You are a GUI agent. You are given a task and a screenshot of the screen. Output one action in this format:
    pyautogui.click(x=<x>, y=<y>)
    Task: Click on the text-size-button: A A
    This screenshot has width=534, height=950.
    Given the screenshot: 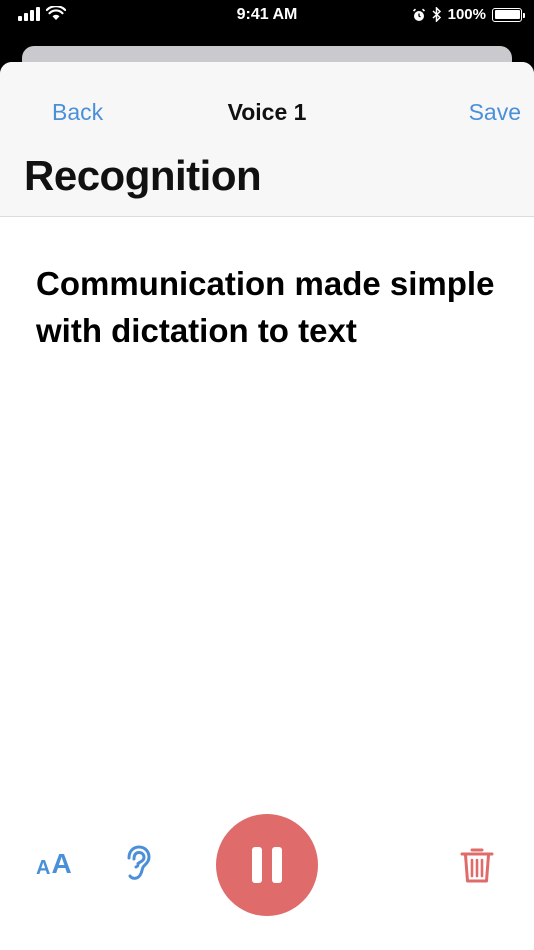 What is the action you would take?
    pyautogui.click(x=54, y=864)
    